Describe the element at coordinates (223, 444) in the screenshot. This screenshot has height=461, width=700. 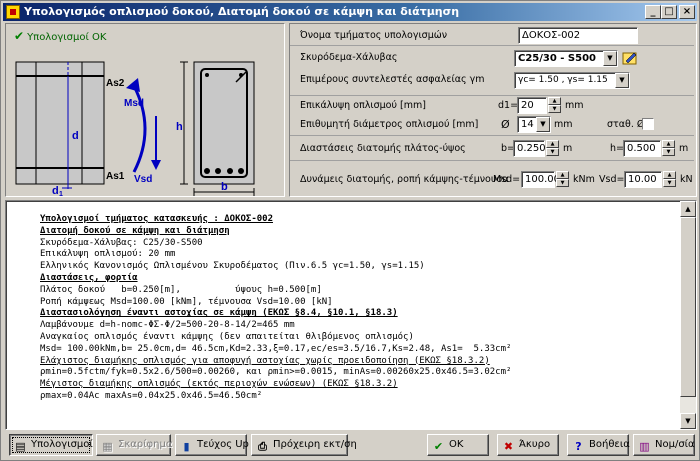
I see `book-up-label: Τεύχος Up` at that location.